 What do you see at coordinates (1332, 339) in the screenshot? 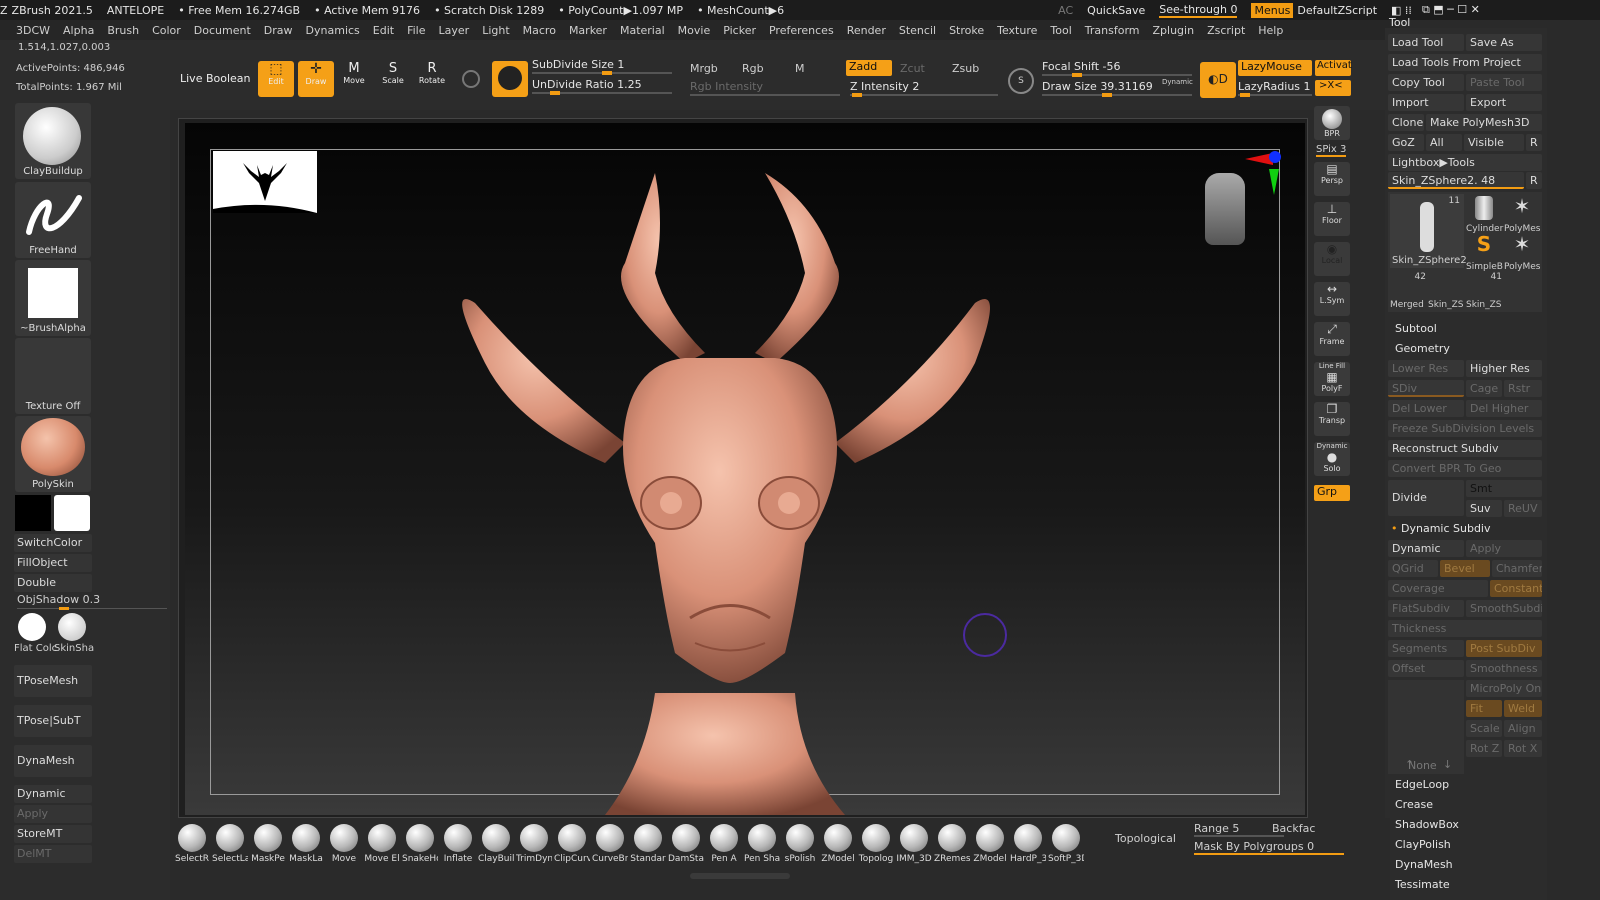
I see `frame-button: ⤢ Frame` at bounding box center [1332, 339].